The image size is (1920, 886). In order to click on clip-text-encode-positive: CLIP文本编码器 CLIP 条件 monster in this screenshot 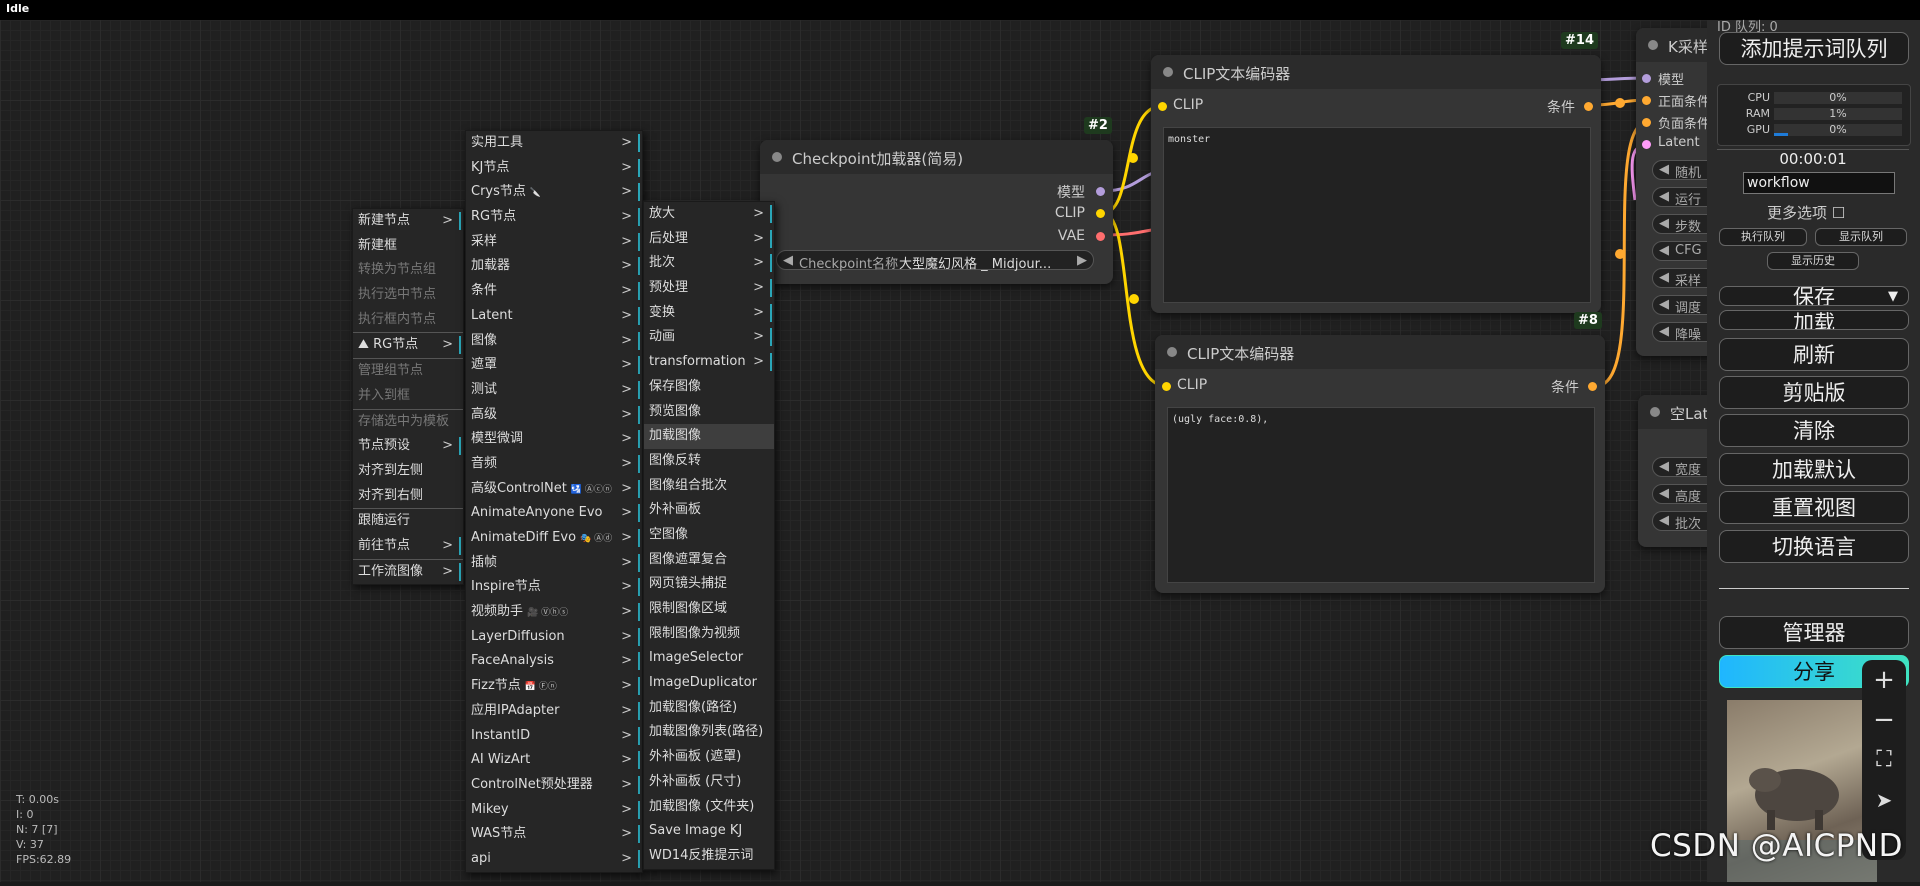, I will do `click(1376, 184)`.